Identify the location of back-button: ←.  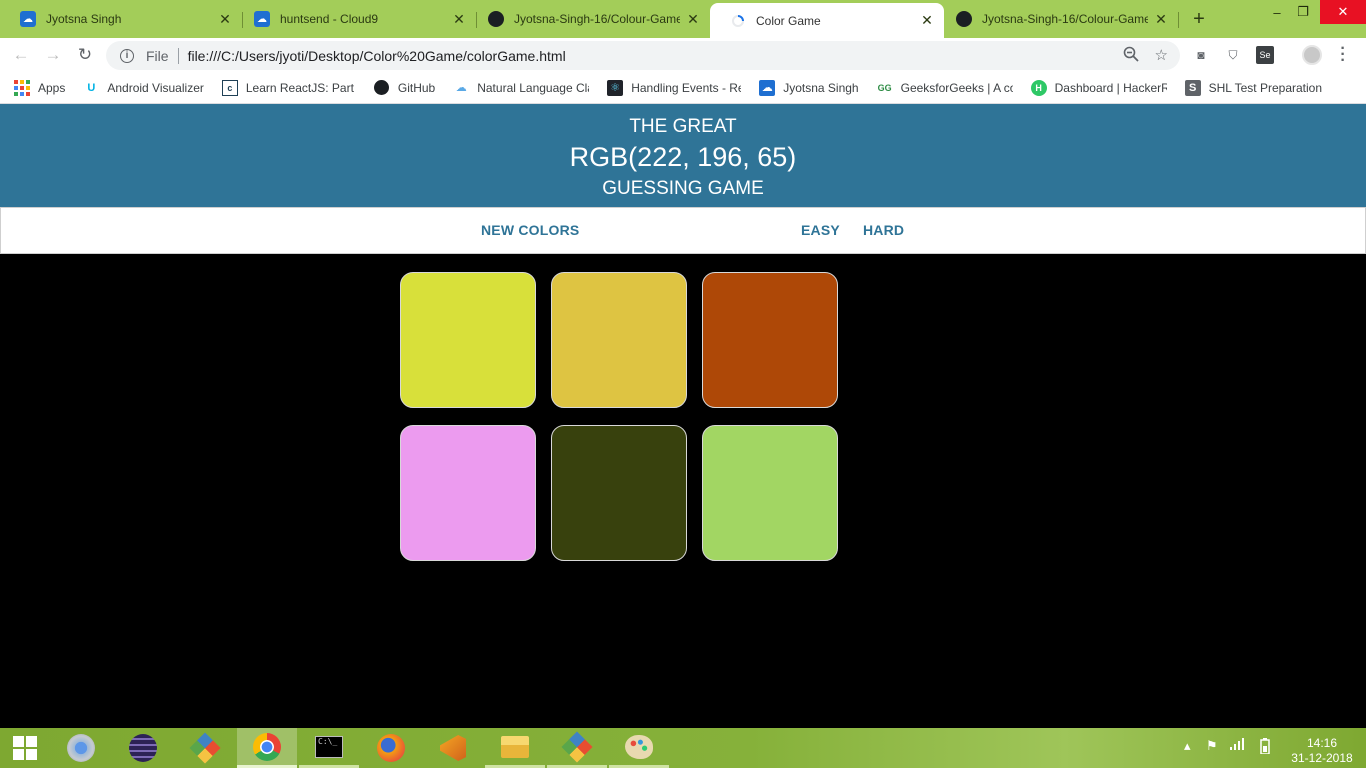
(21, 55).